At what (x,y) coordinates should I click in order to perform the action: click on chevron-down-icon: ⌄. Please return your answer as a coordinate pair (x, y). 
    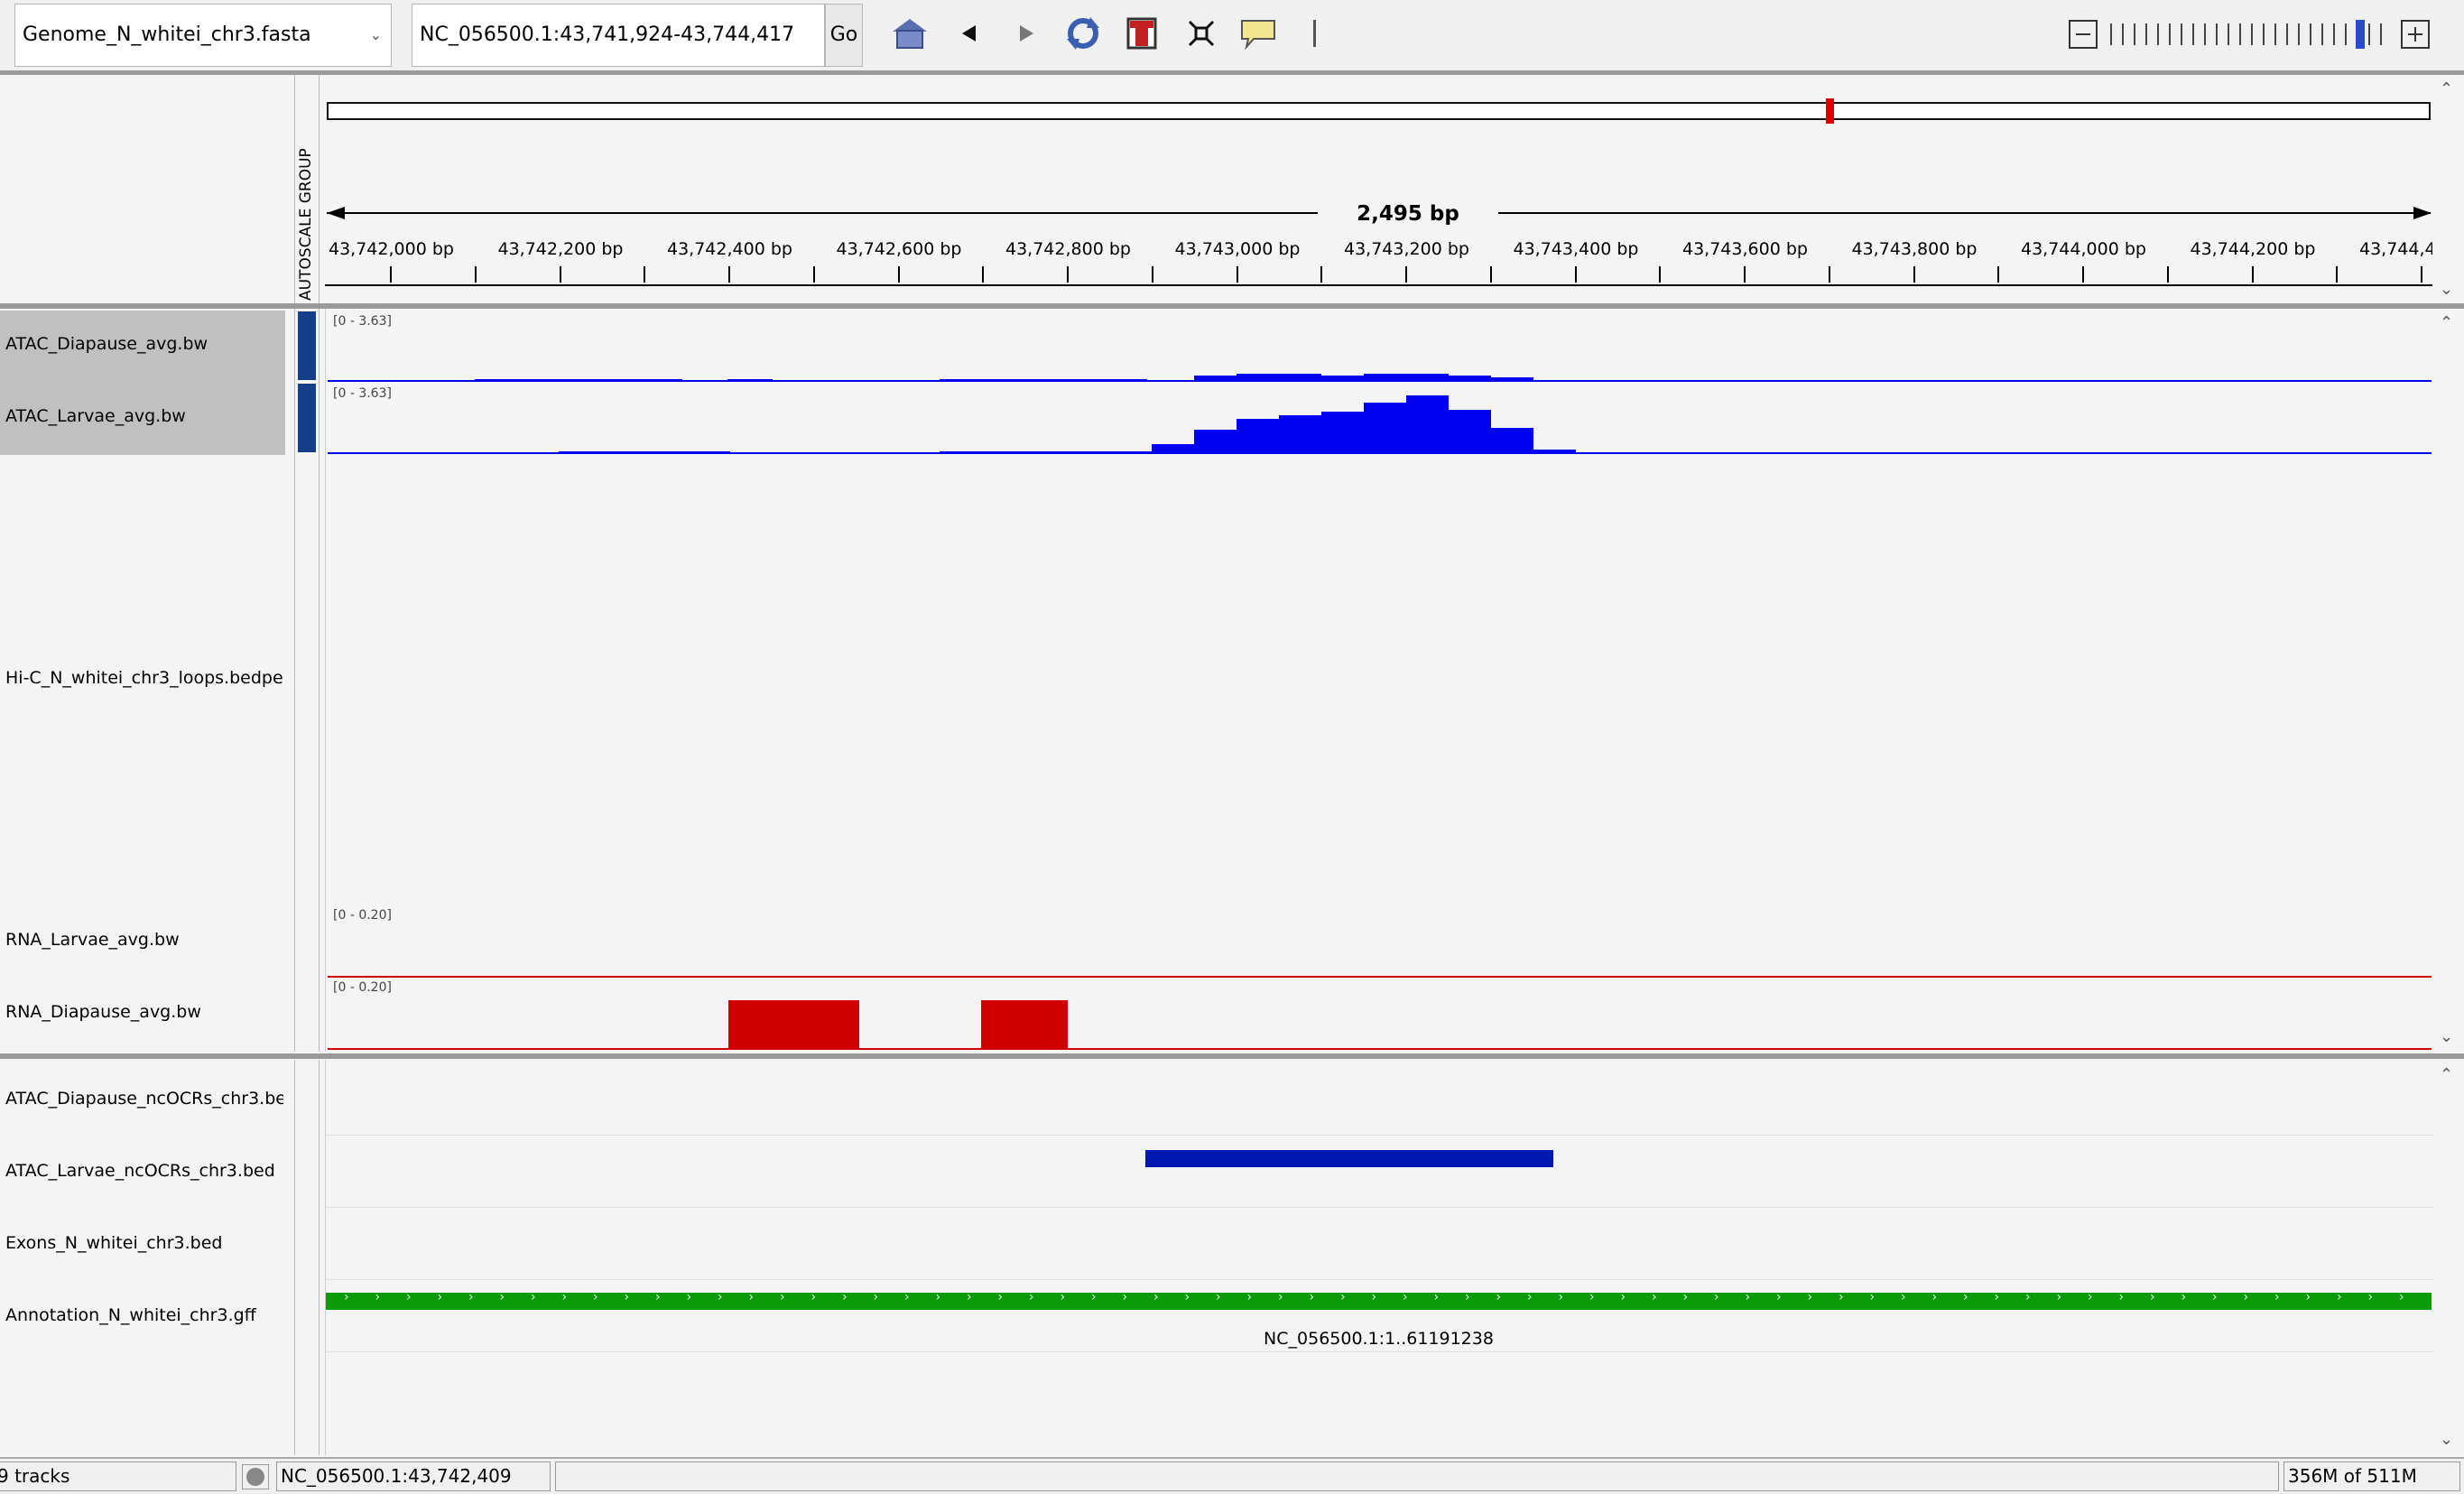
    Looking at the image, I should click on (375, 34).